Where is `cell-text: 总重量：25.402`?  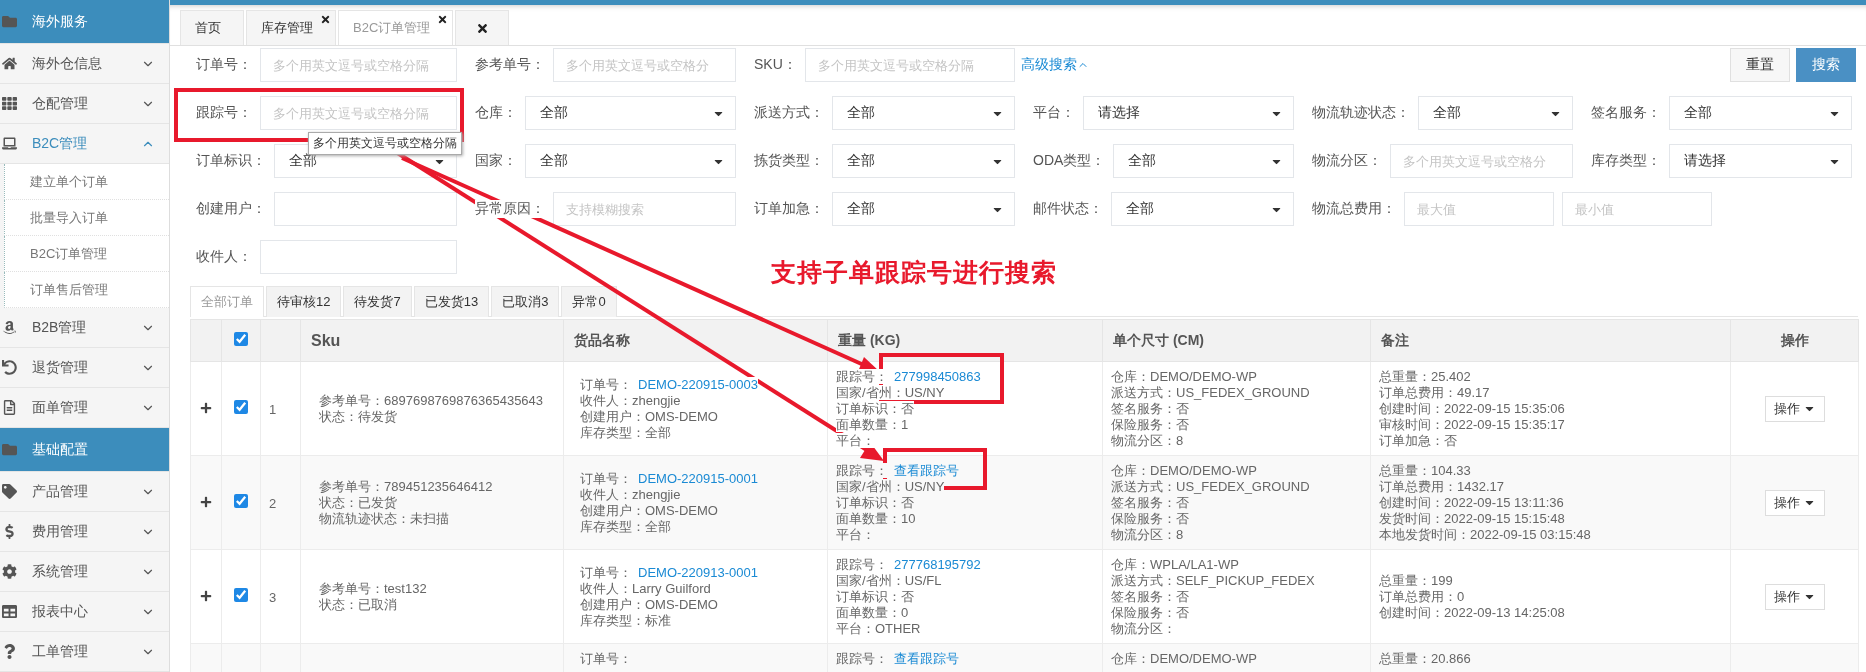 cell-text: 总重量：25.402 is located at coordinates (1425, 376).